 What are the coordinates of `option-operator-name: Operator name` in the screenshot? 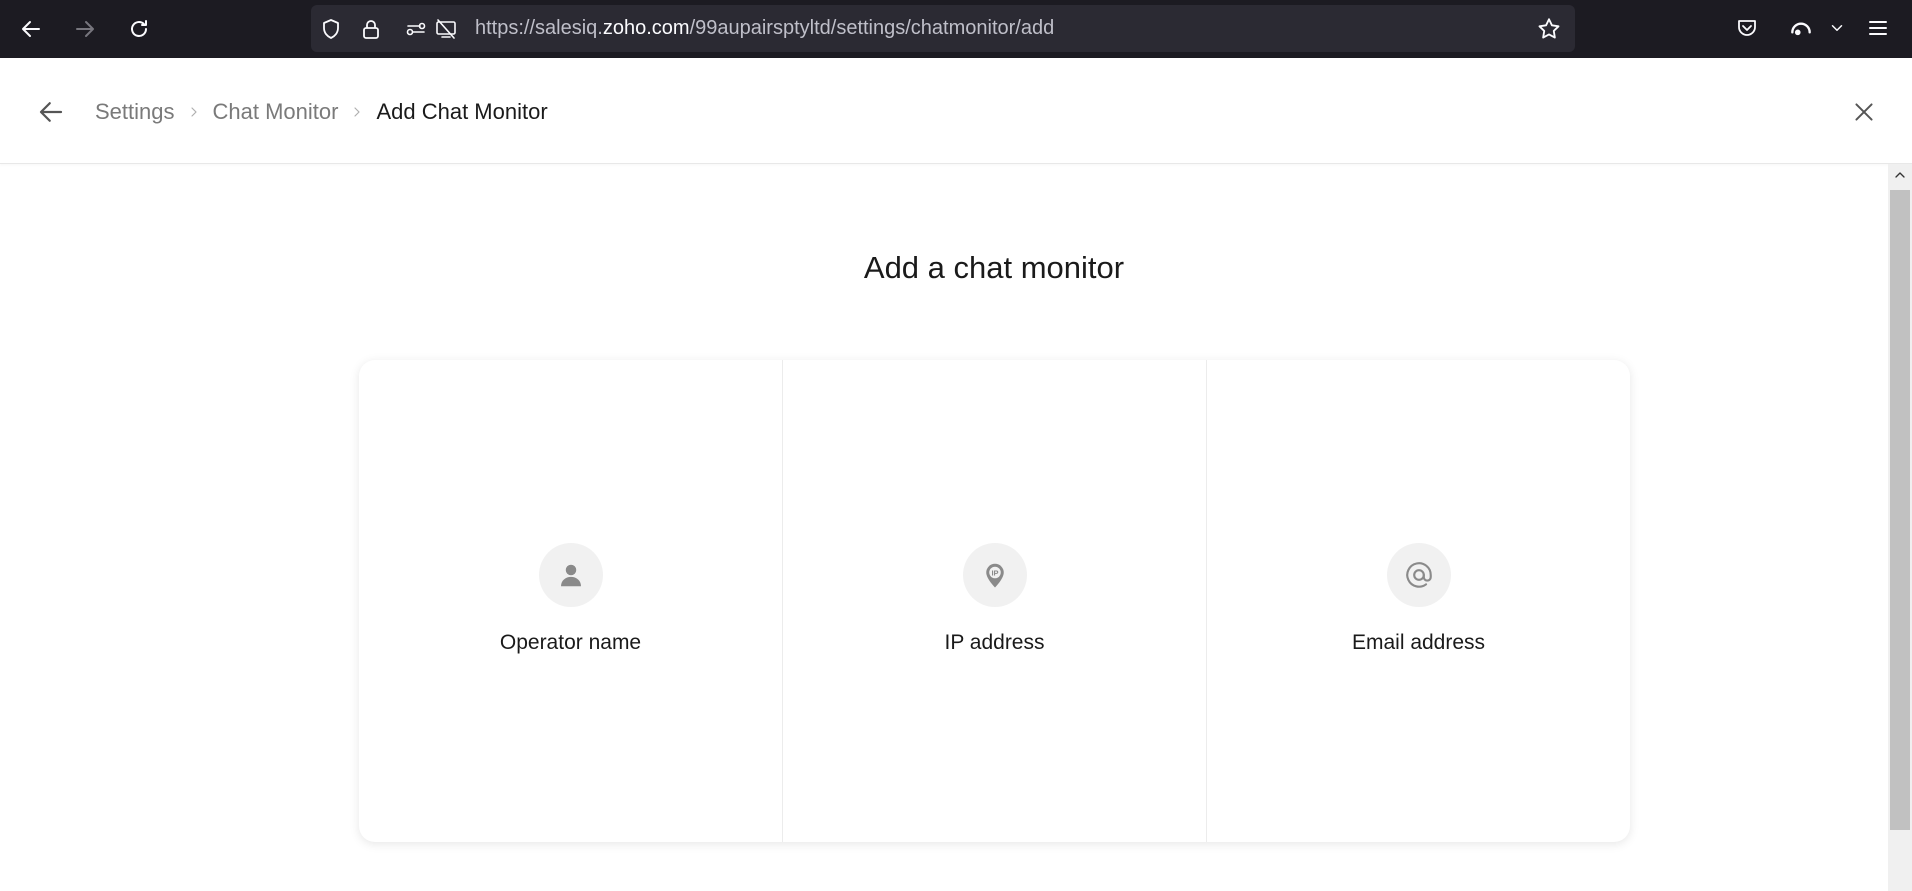 It's located at (571, 601).